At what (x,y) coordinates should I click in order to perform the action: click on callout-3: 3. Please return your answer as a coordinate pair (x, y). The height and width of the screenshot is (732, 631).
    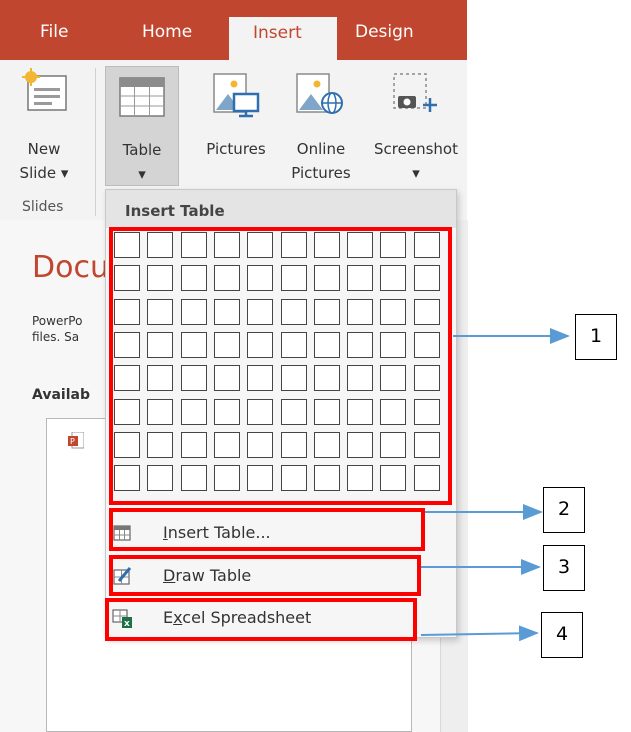
    Looking at the image, I should click on (564, 568).